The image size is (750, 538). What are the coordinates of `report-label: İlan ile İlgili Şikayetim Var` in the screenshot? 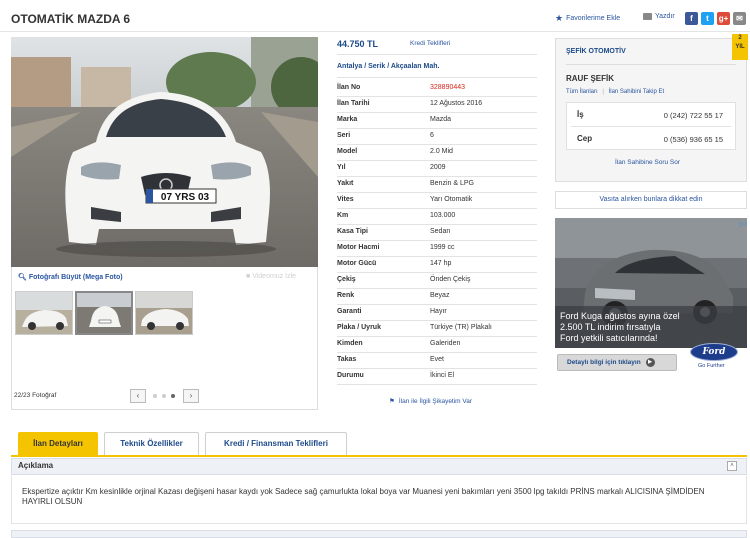 It's located at (435, 401).